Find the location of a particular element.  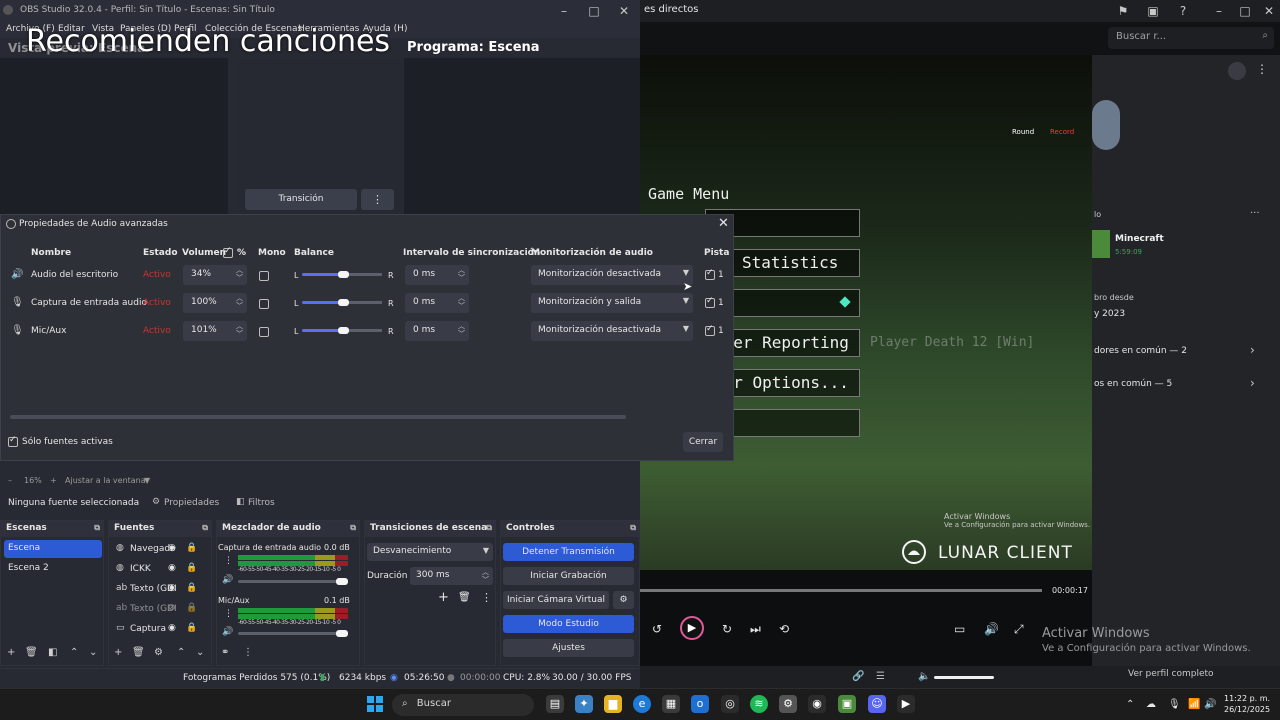

properties-button: Propiedades is located at coordinates (191, 503).